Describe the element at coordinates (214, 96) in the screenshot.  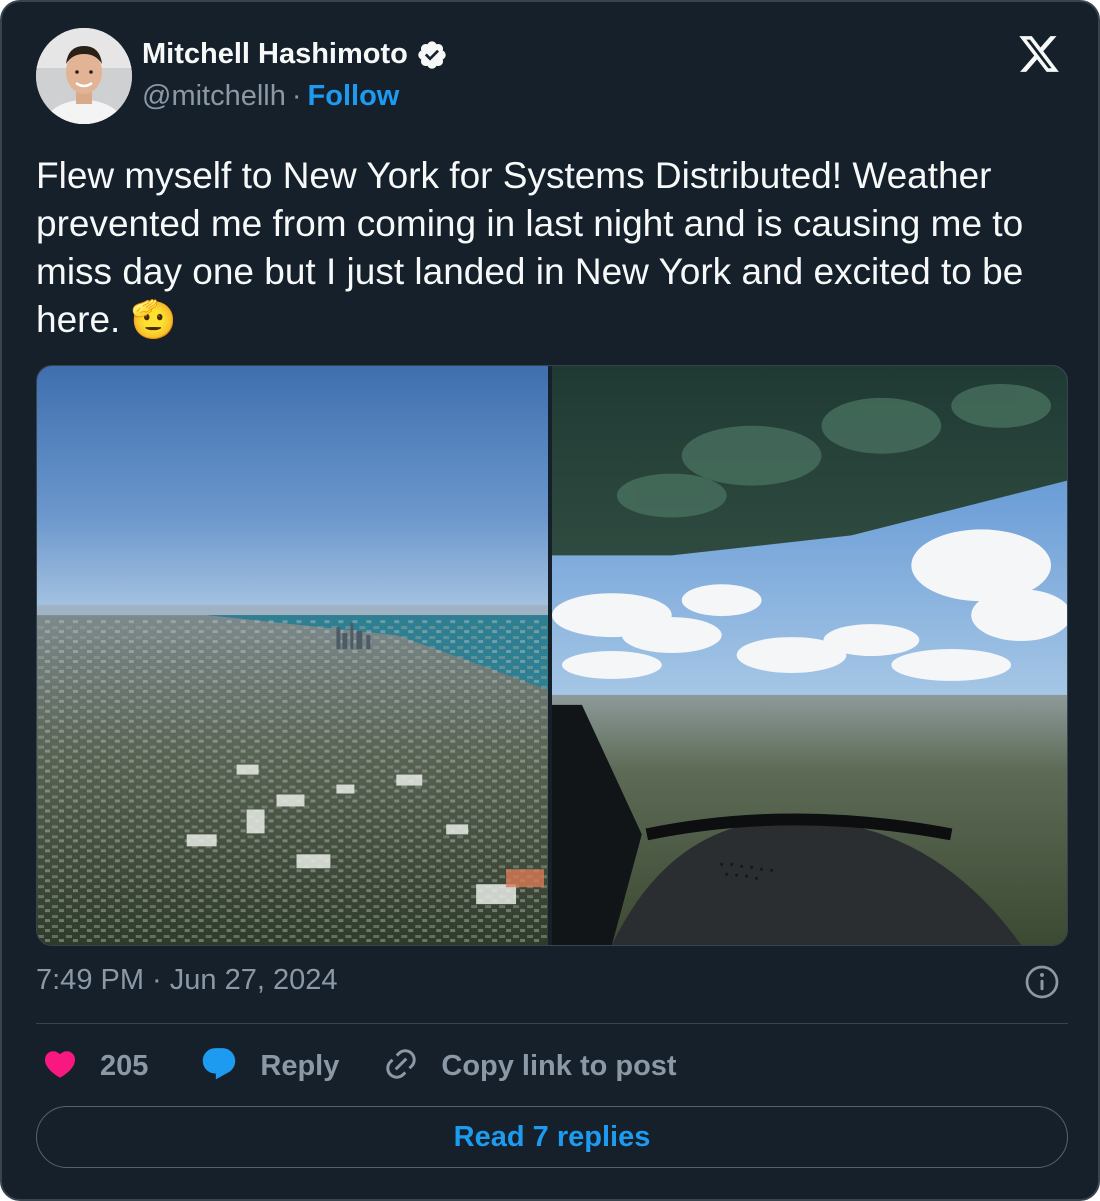
I see `author-handle: @mitchellh` at that location.